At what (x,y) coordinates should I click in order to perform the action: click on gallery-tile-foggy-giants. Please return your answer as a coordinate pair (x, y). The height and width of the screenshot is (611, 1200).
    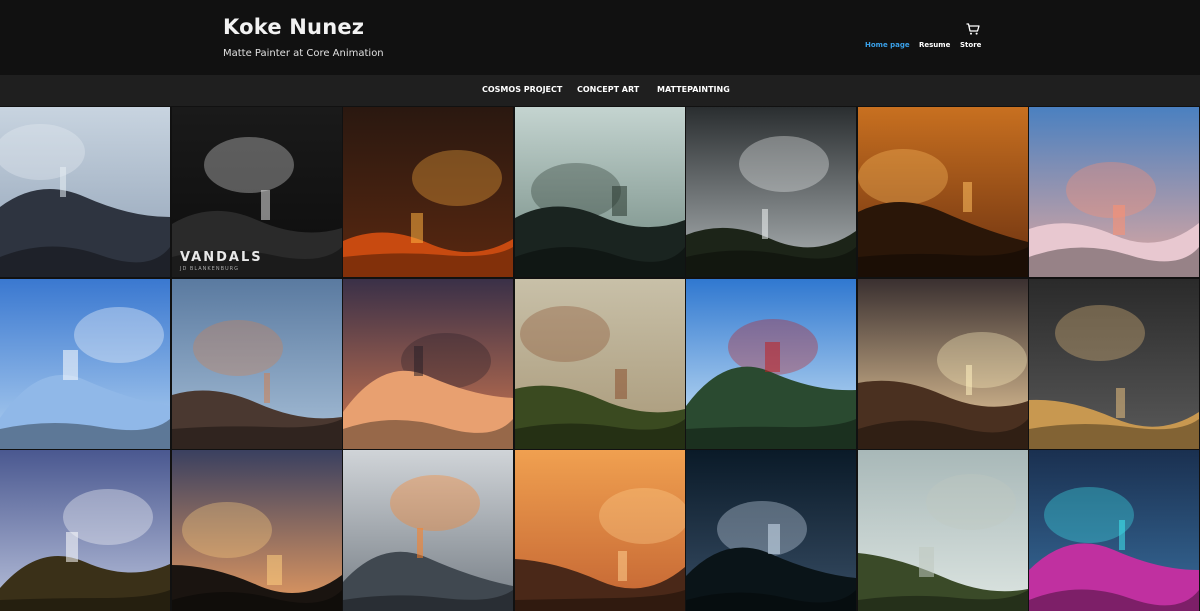
    Looking at the image, I should click on (85, 192).